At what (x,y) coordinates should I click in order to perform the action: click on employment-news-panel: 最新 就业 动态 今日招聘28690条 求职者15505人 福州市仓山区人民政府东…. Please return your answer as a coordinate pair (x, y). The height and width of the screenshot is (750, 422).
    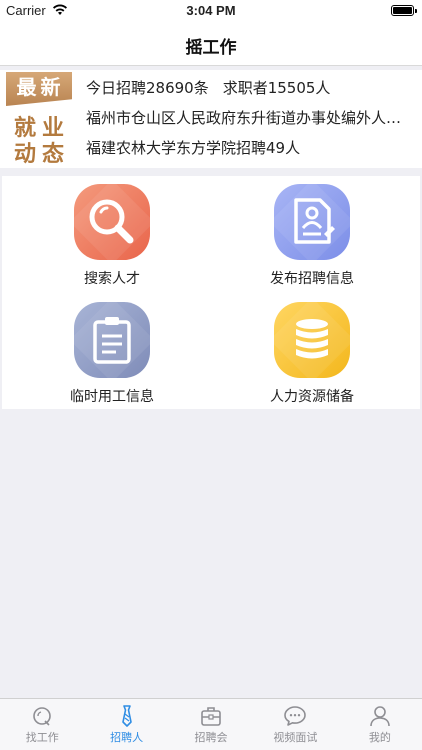
    Looking at the image, I should click on (211, 119).